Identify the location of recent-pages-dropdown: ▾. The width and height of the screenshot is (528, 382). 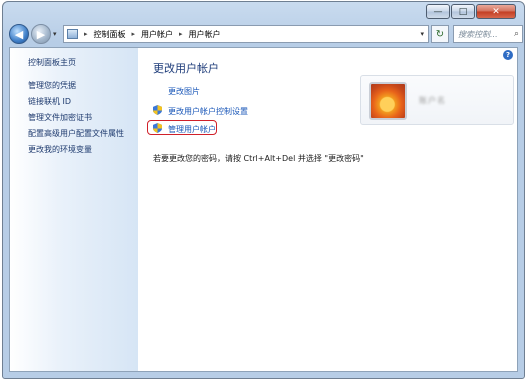
(55, 34).